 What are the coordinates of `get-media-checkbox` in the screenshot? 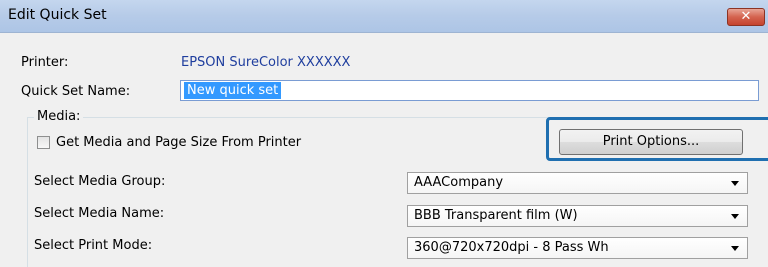 It's located at (43, 142).